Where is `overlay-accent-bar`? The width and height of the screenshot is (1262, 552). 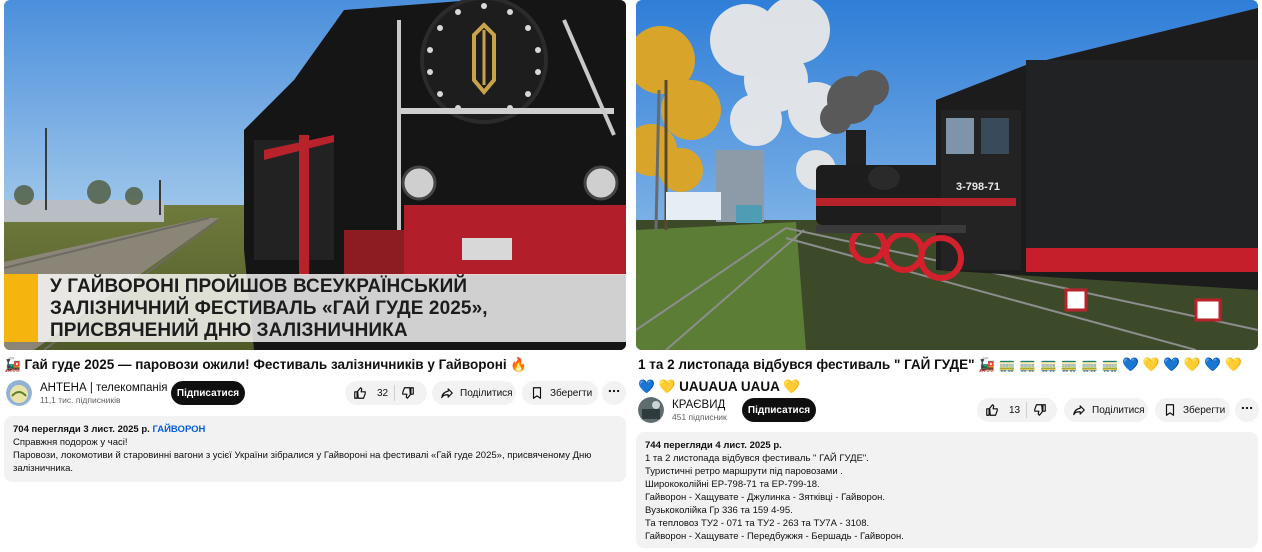
overlay-accent-bar is located at coordinates (21, 308).